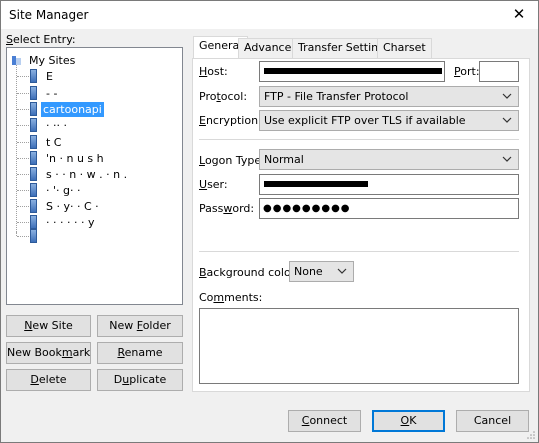 The height and width of the screenshot is (443, 539). What do you see at coordinates (72, 109) in the screenshot?
I see `tree-item-label: cartoonapi` at bounding box center [72, 109].